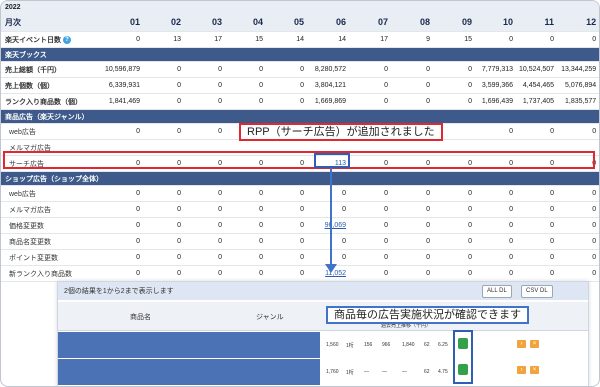 Image resolution: width=600 pixels, height=387 pixels. I want to click on metric-value: 5,076,894, so click(578, 85).